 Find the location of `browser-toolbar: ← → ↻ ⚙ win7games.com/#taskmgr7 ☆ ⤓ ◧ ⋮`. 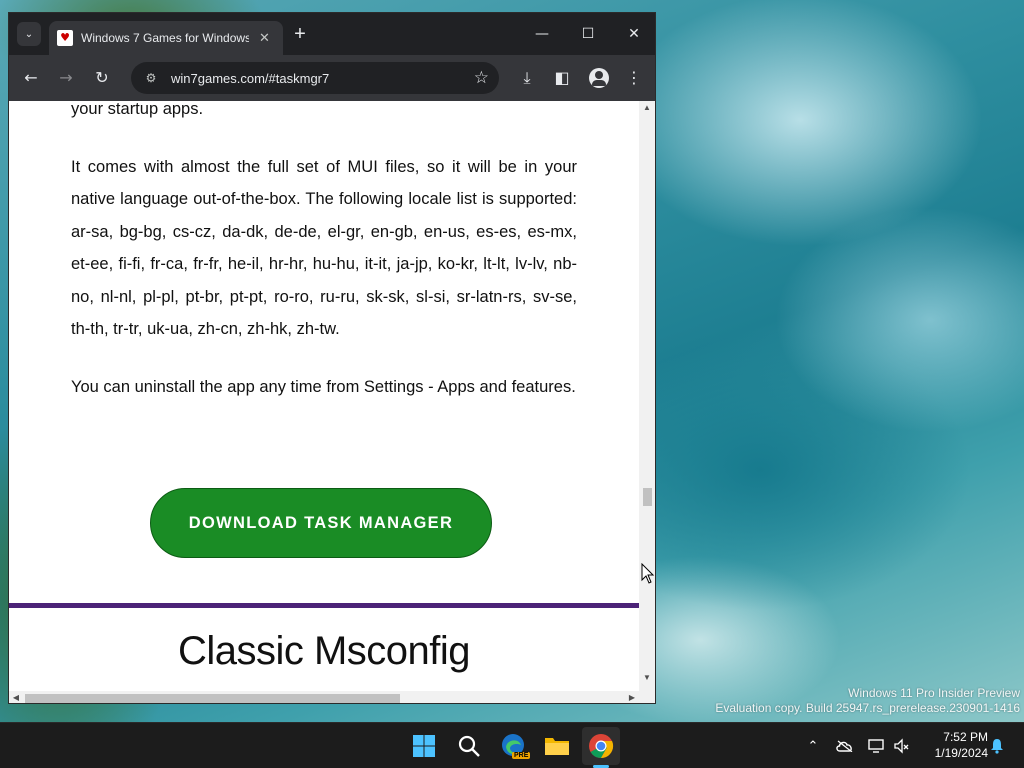

browser-toolbar: ← → ↻ ⚙ win7games.com/#taskmgr7 ☆ ⤓ ◧ ⋮ is located at coordinates (332, 78).